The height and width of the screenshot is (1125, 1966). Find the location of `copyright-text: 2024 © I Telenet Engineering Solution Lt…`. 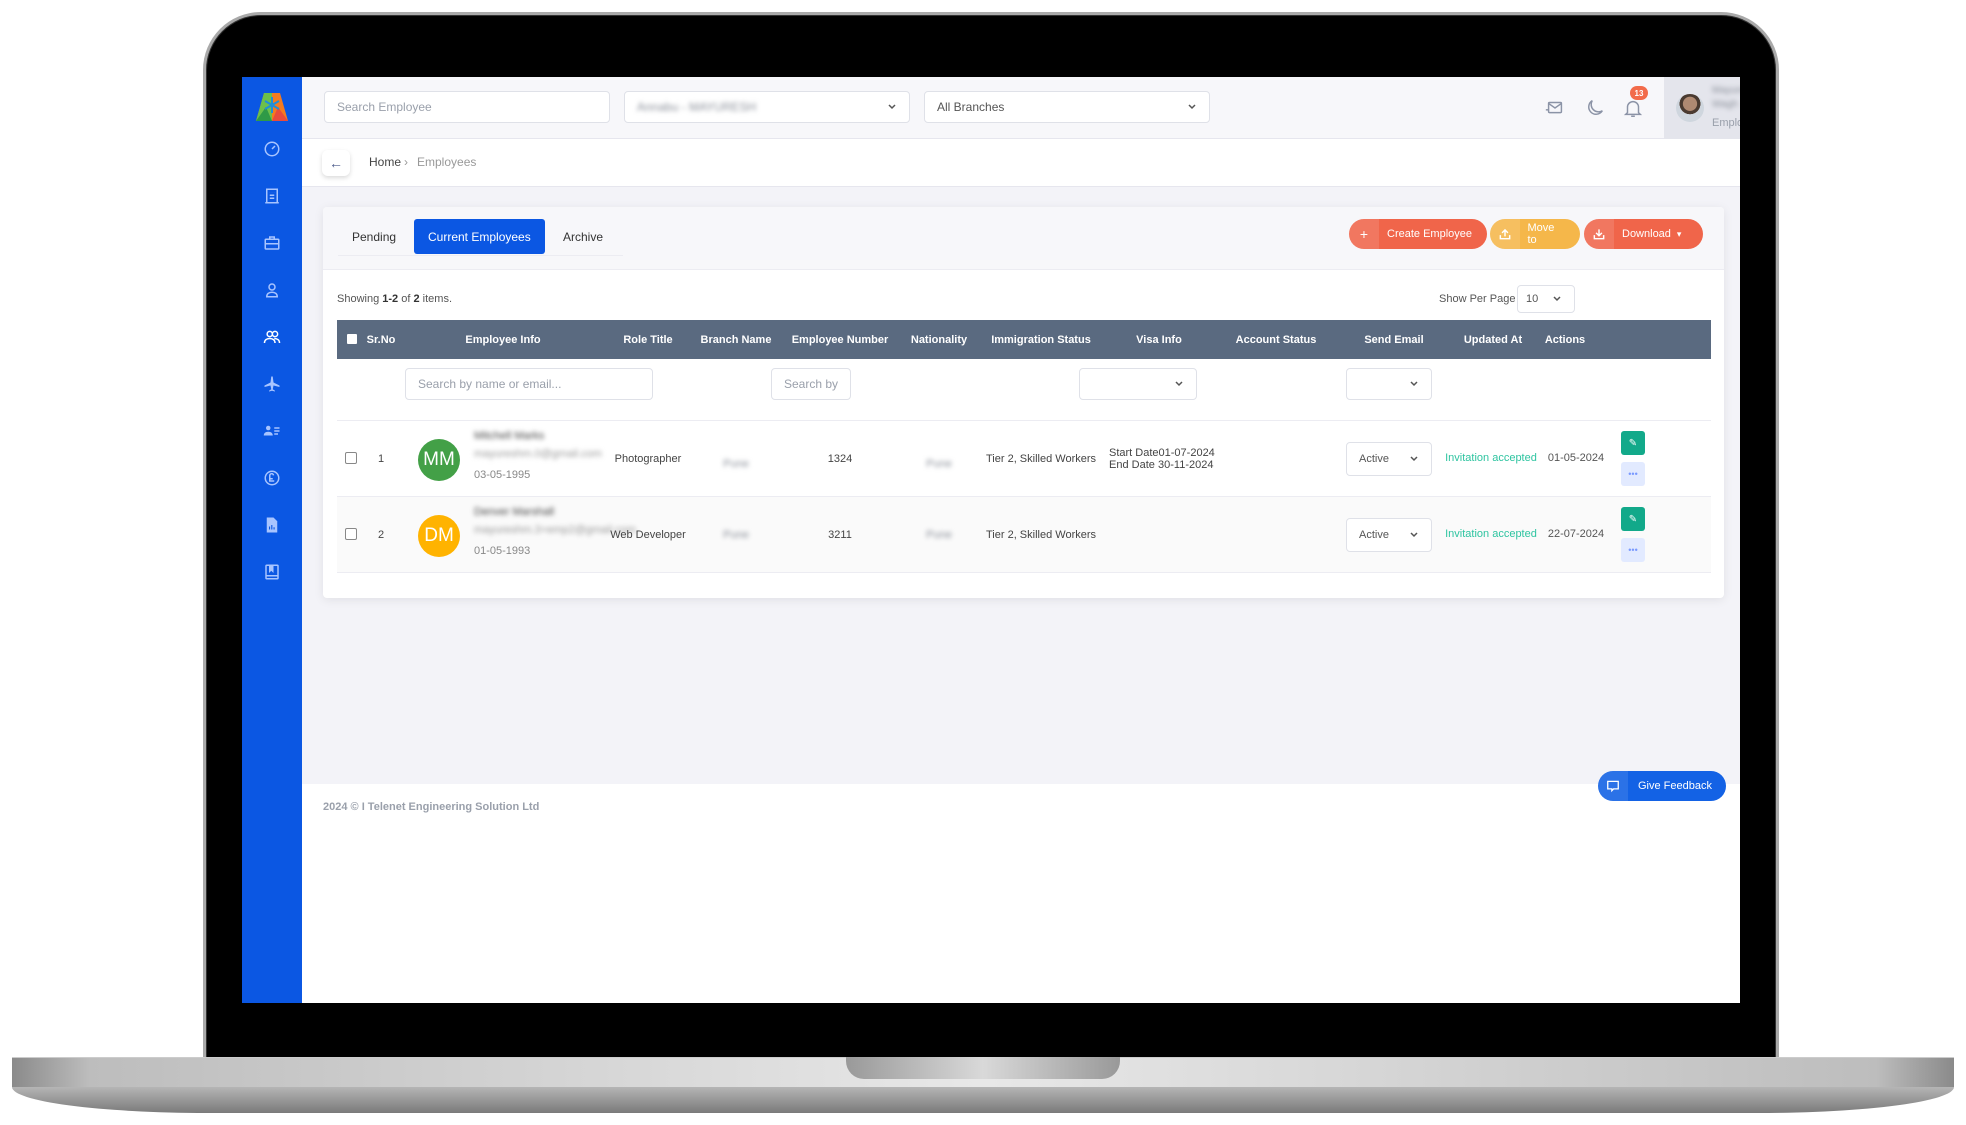

copyright-text: 2024 © I Telenet Engineering Solution Lt… is located at coordinates (431, 807).